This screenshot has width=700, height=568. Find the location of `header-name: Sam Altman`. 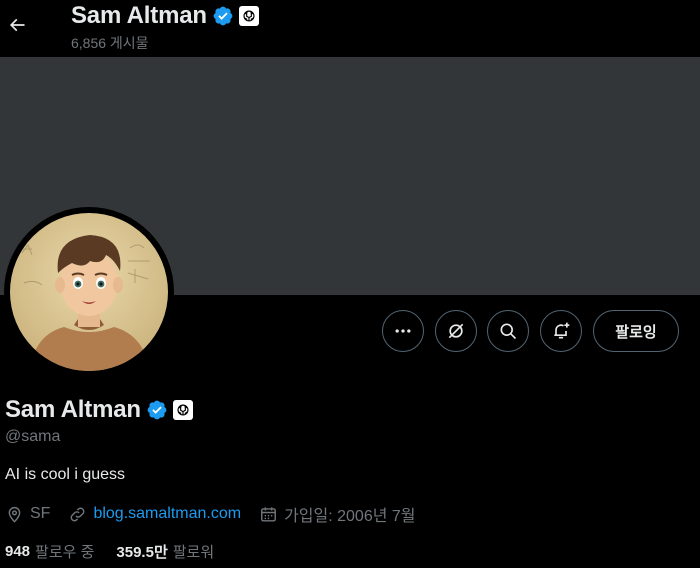

header-name: Sam Altman is located at coordinates (139, 15).